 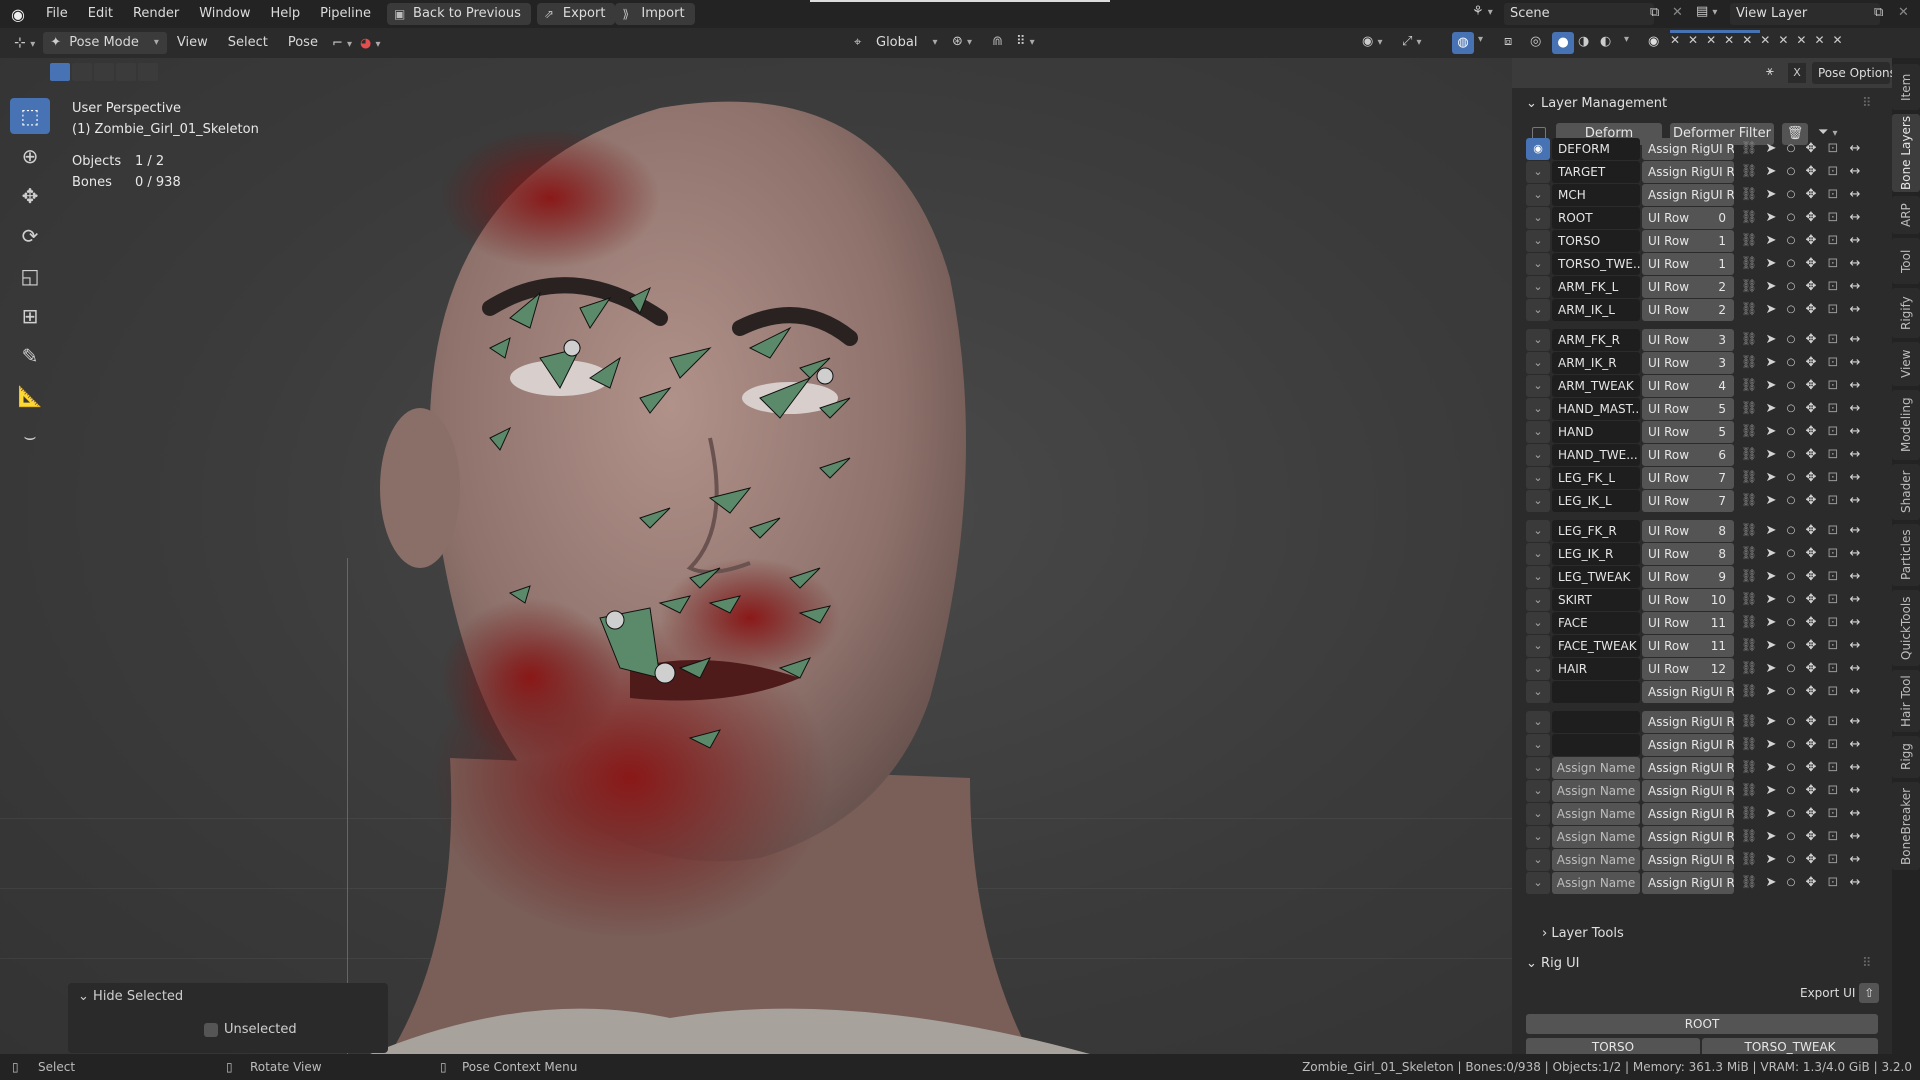 What do you see at coordinates (1688, 577) in the screenshot?
I see `layer-ui-row-field: UI Row 9` at bounding box center [1688, 577].